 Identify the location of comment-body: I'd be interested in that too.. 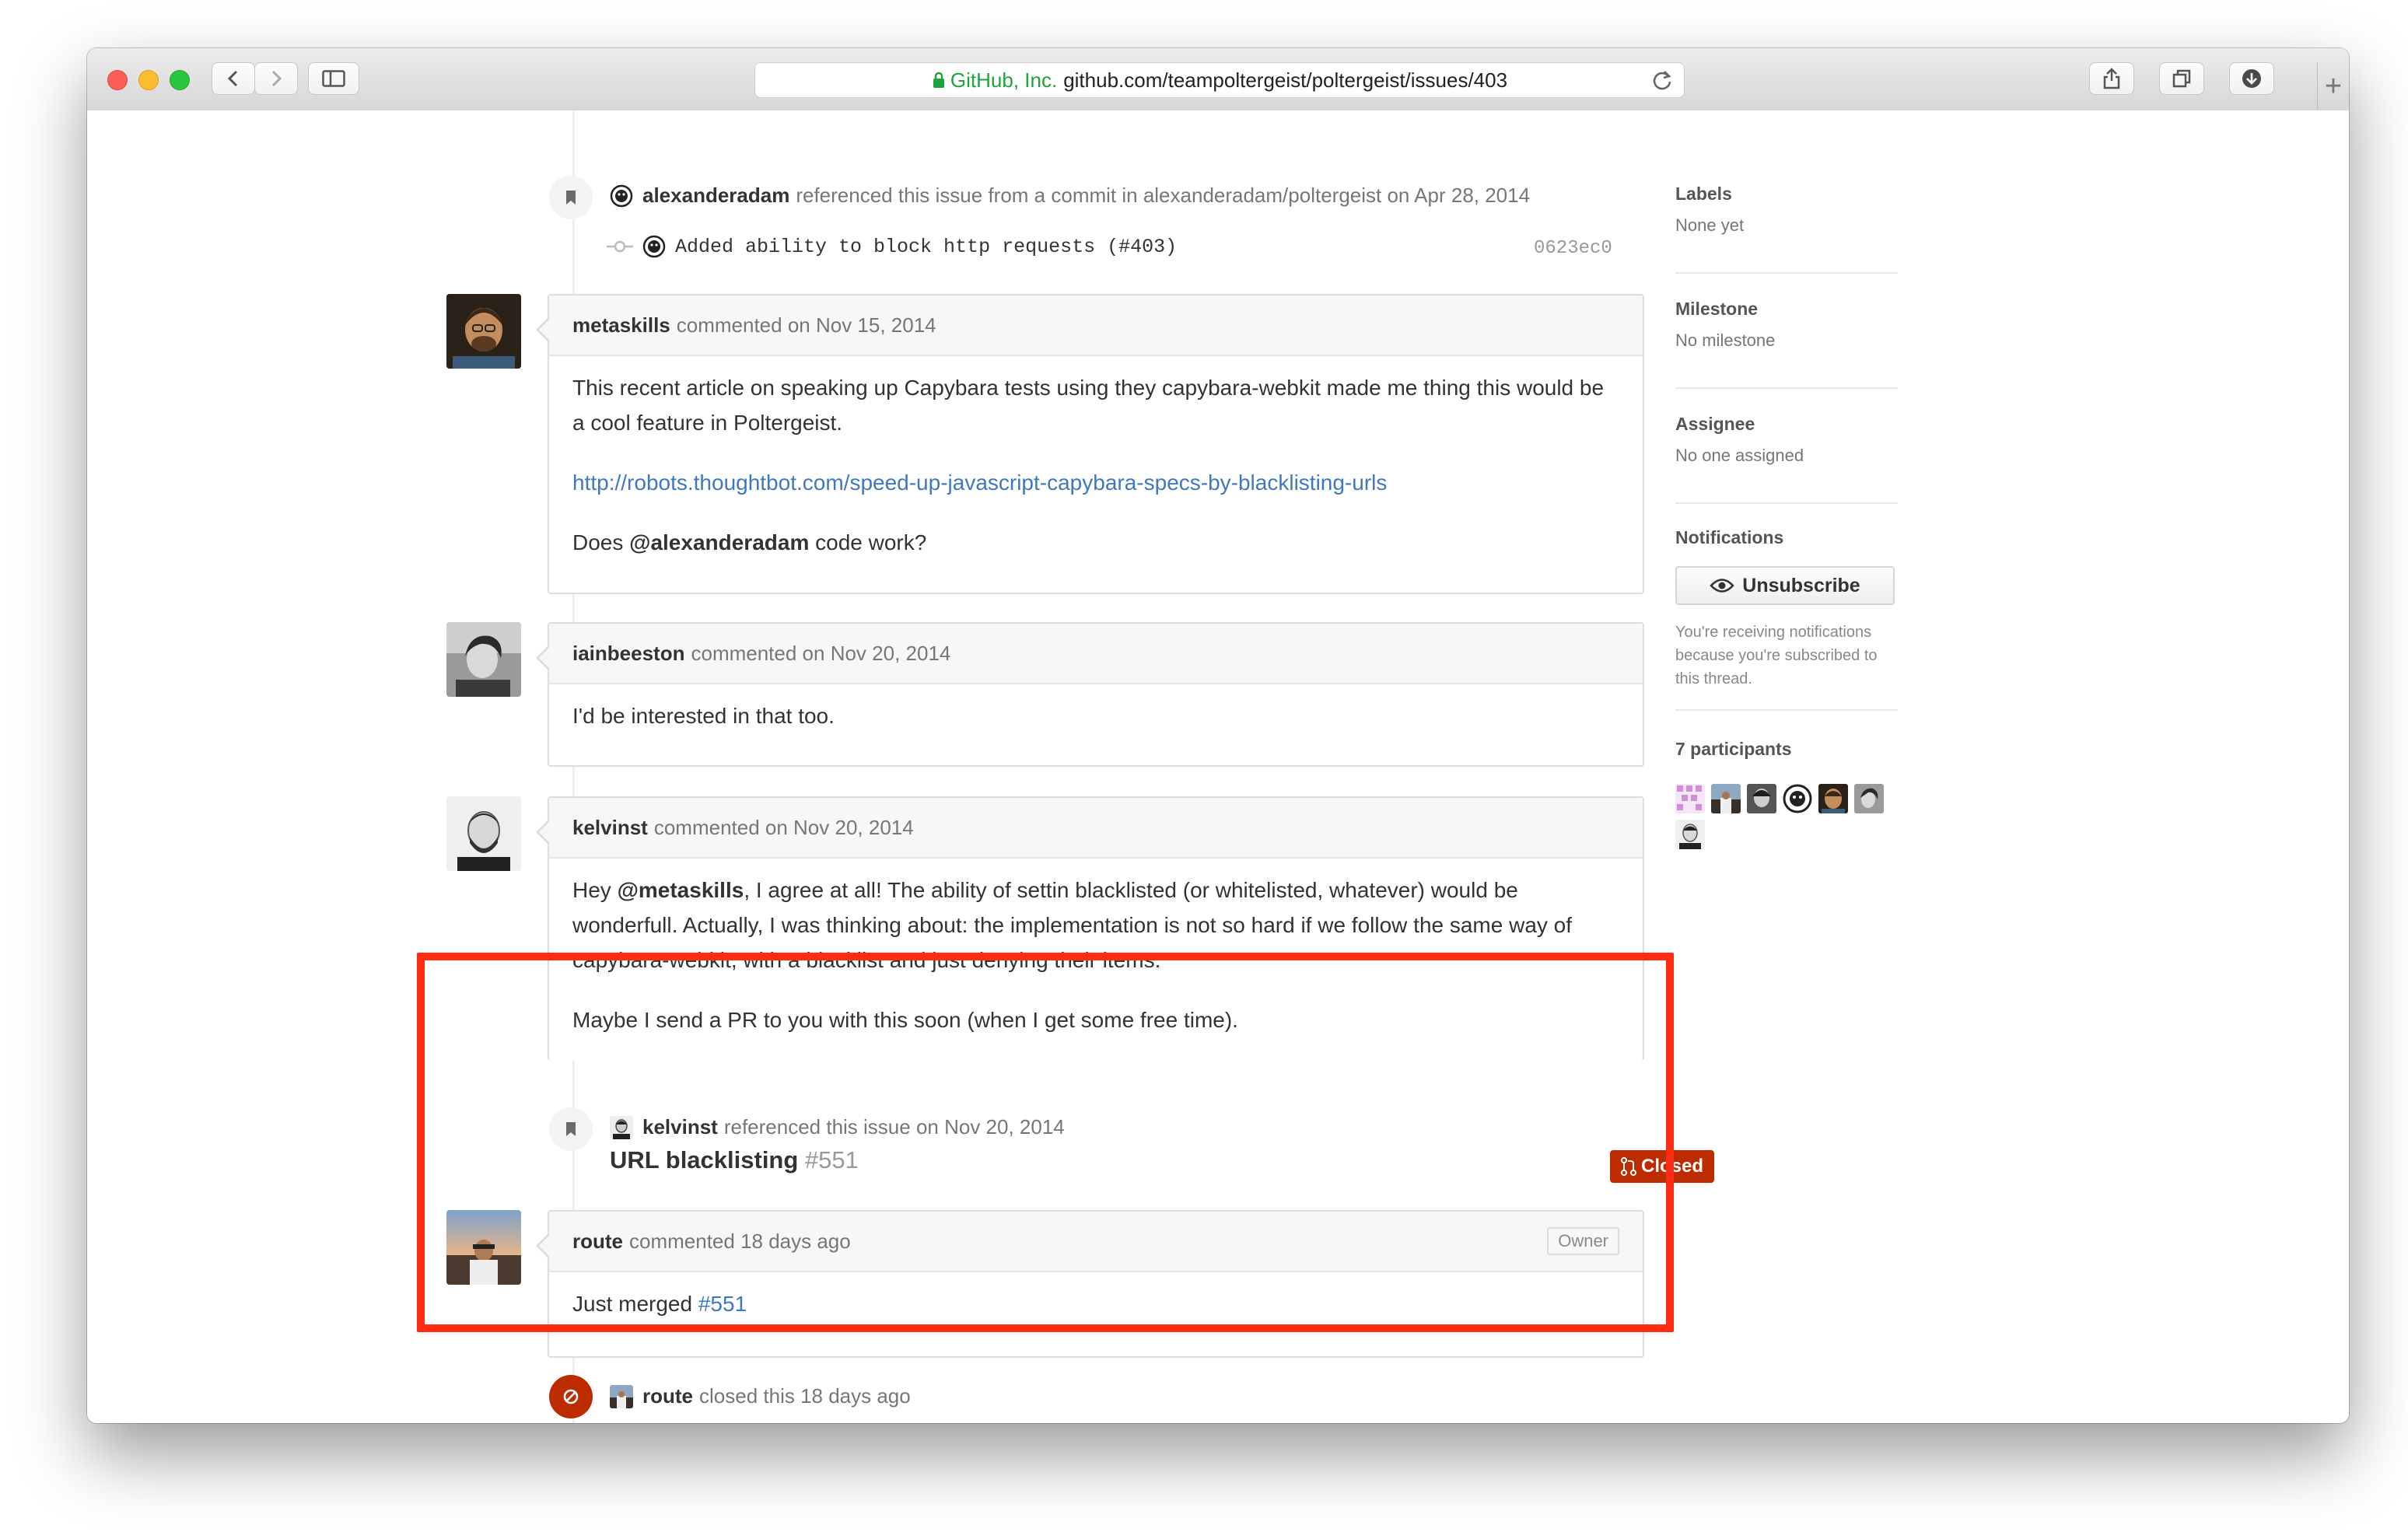
(1096, 725).